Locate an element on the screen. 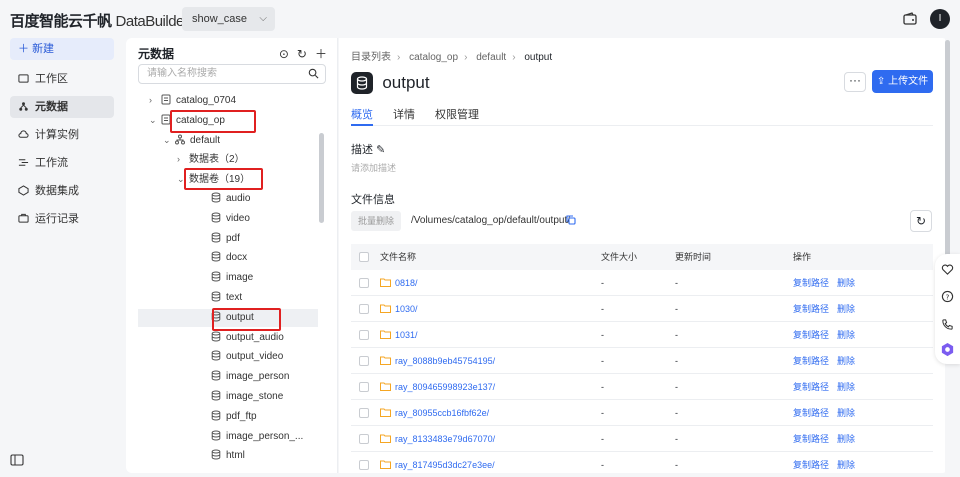  tree-scrollbar is located at coordinates (321, 178).